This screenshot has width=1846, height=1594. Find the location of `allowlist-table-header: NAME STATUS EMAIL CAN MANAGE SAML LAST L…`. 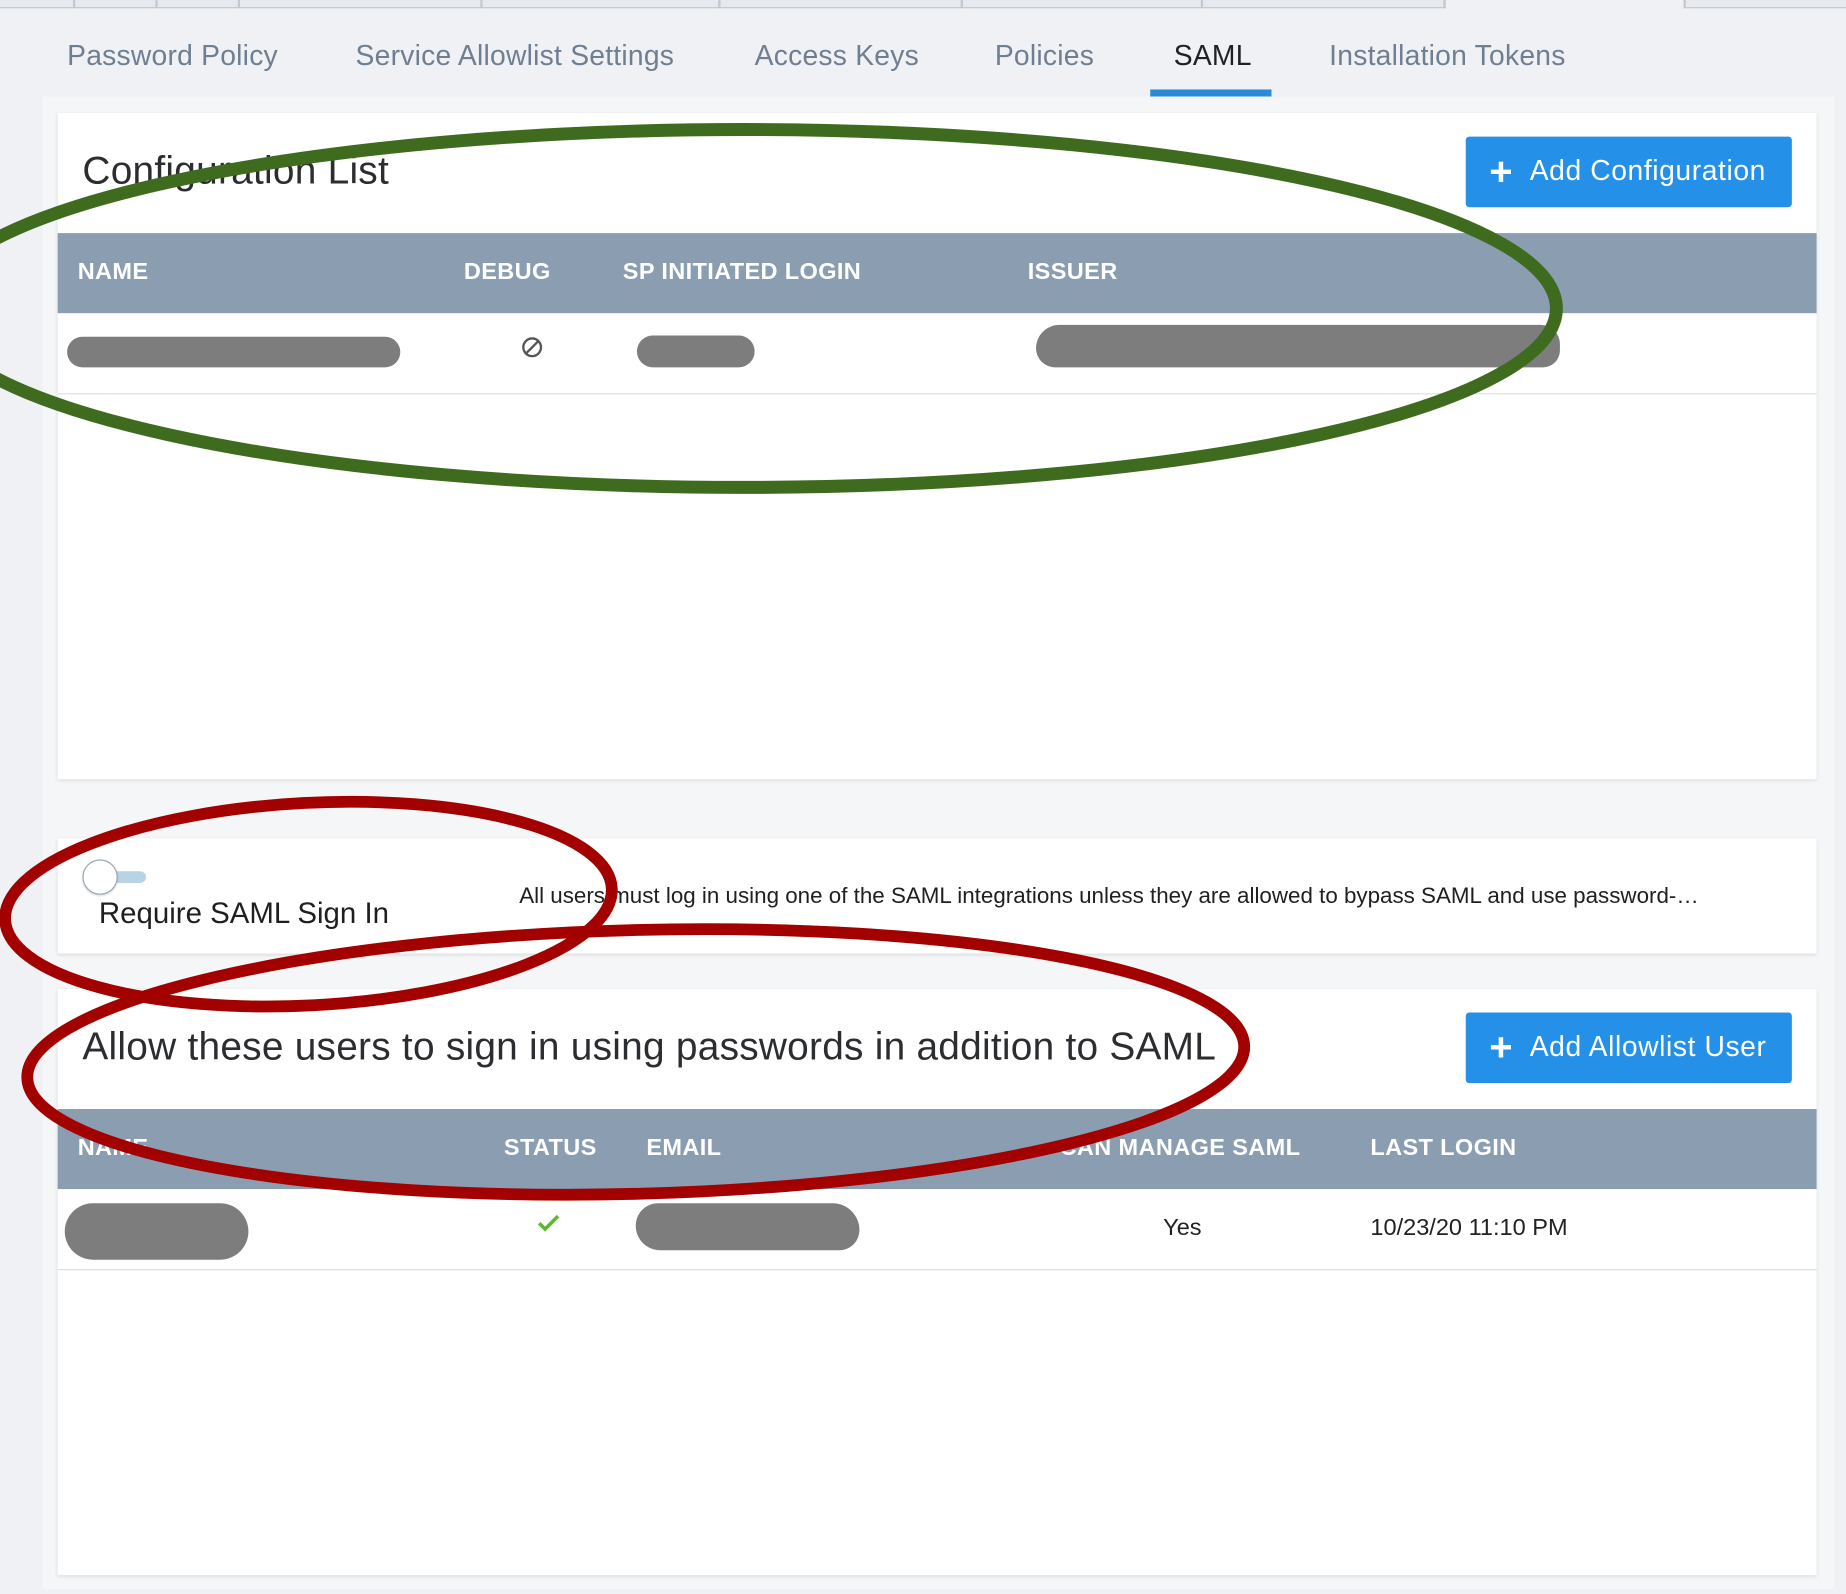

allowlist-table-header: NAME STATUS EMAIL CAN MANAGE SAML LAST L… is located at coordinates (937, 1149).